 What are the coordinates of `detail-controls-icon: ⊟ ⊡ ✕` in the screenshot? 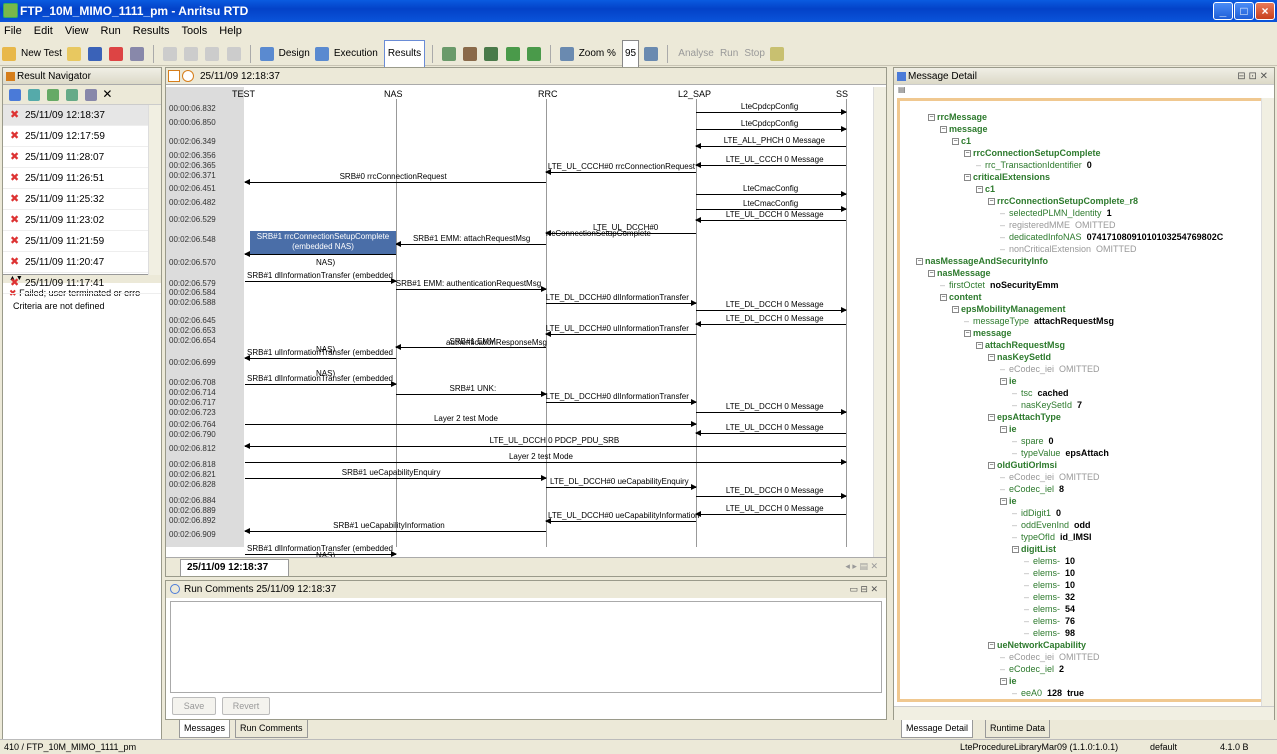 It's located at (1252, 76).